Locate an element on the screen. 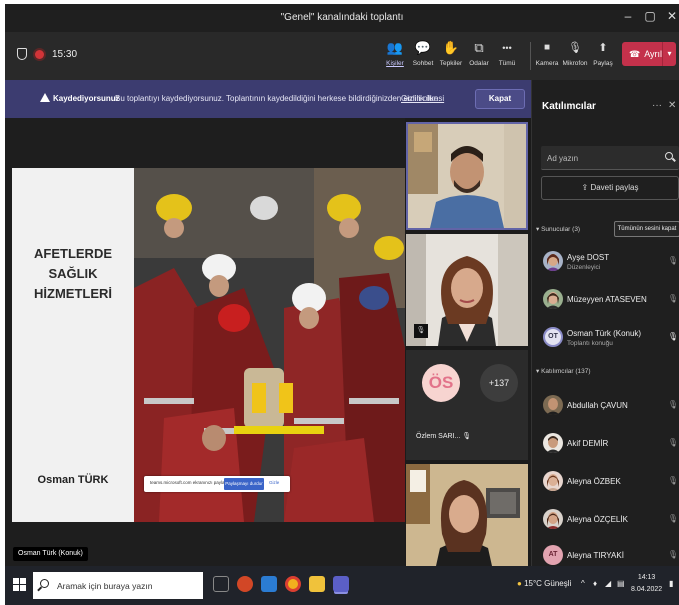  windows-start-icon is located at coordinates (20, 585).